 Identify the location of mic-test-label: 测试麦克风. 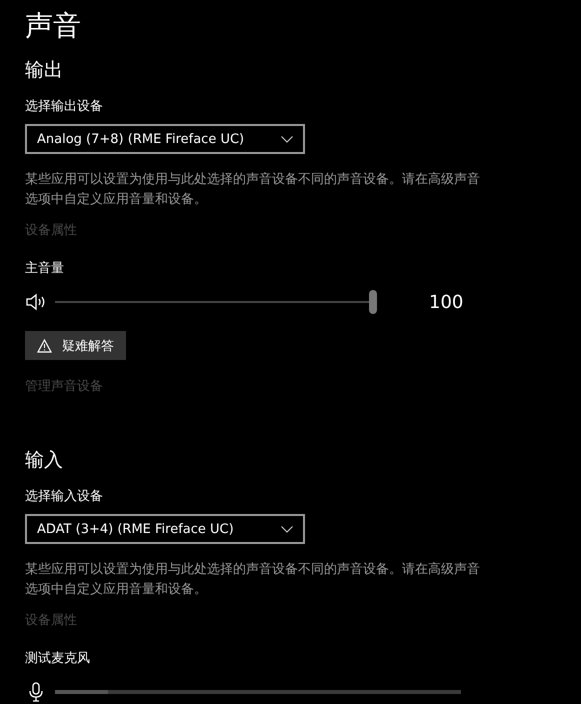
(58, 659).